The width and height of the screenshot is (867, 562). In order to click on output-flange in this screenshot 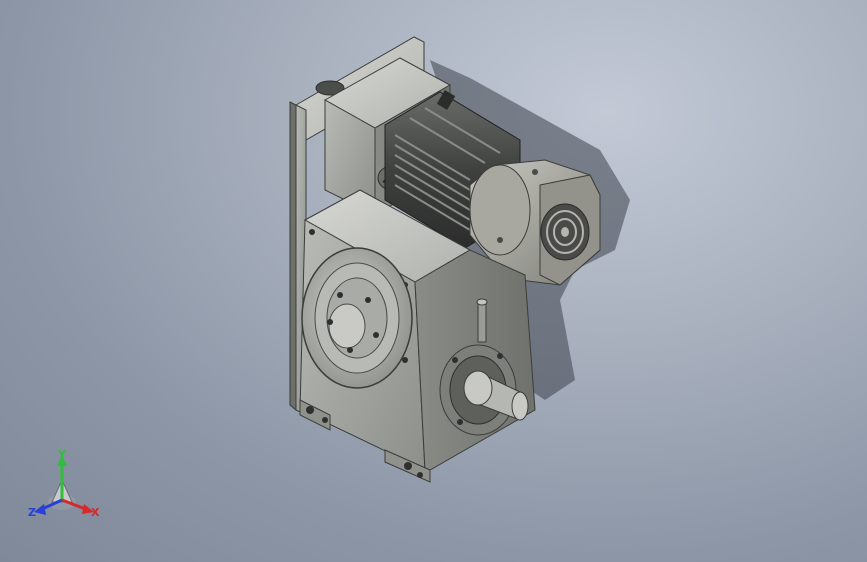, I will do `click(357, 318)`.